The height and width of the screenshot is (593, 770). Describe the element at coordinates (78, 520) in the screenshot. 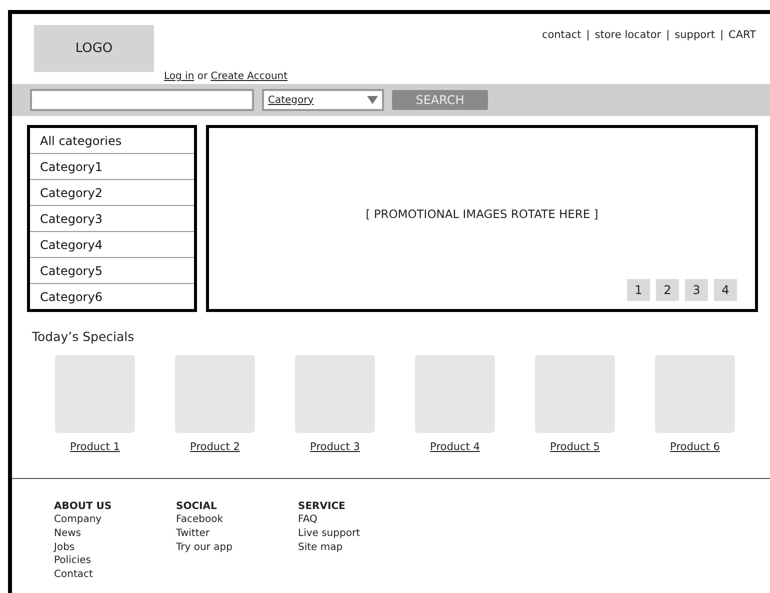

I see `footer-link: Company` at that location.